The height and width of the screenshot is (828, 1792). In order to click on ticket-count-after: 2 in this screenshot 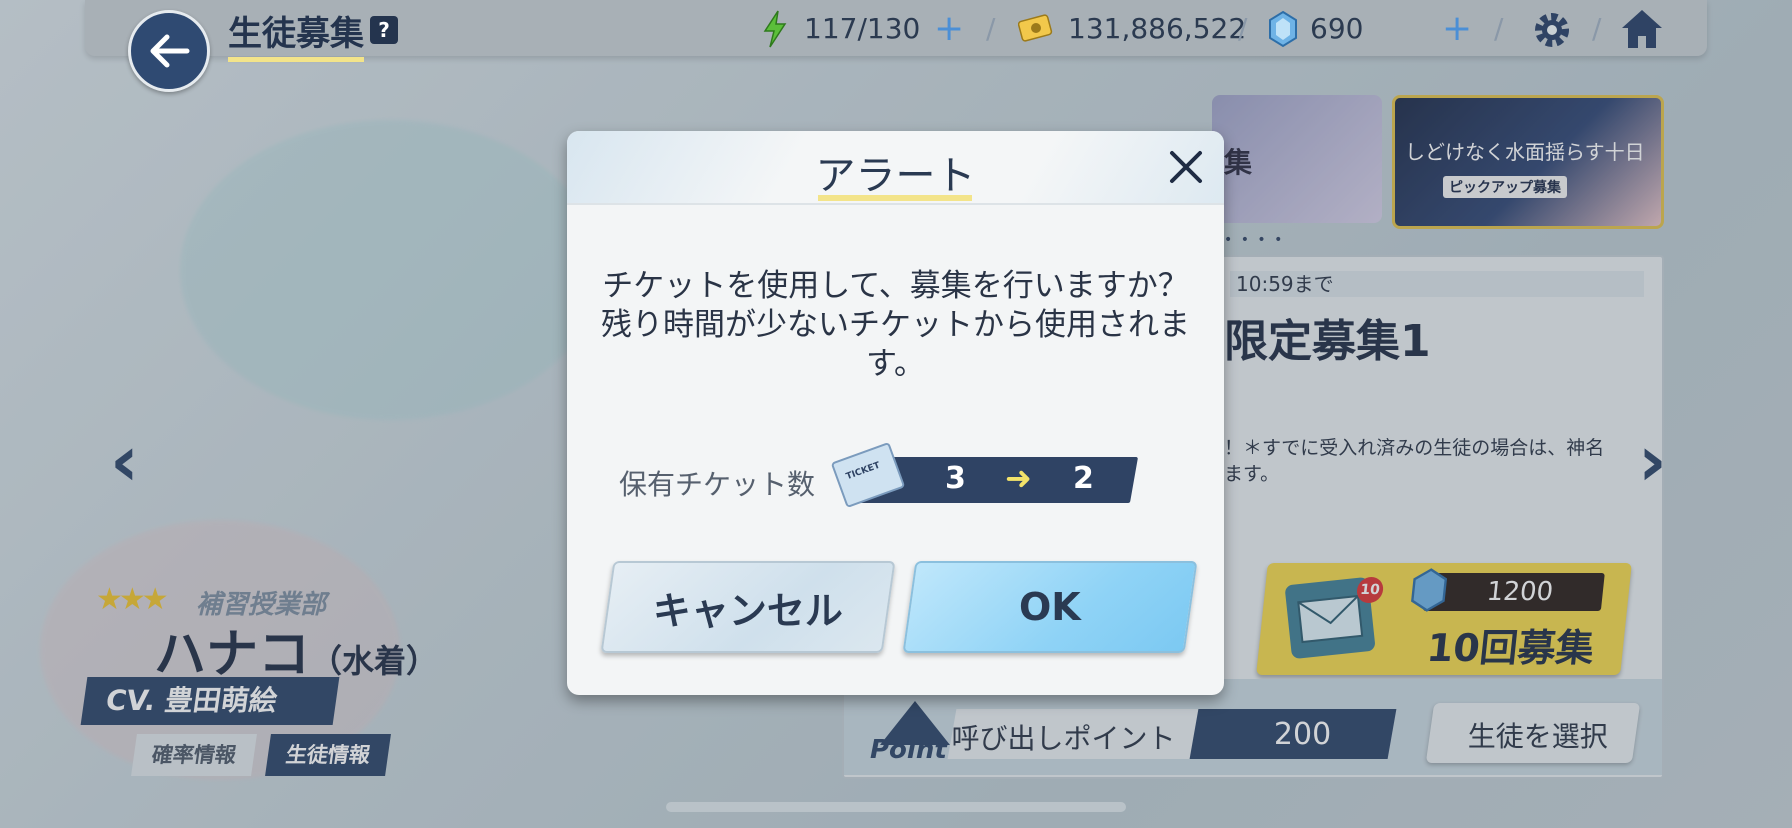, I will do `click(1083, 478)`.